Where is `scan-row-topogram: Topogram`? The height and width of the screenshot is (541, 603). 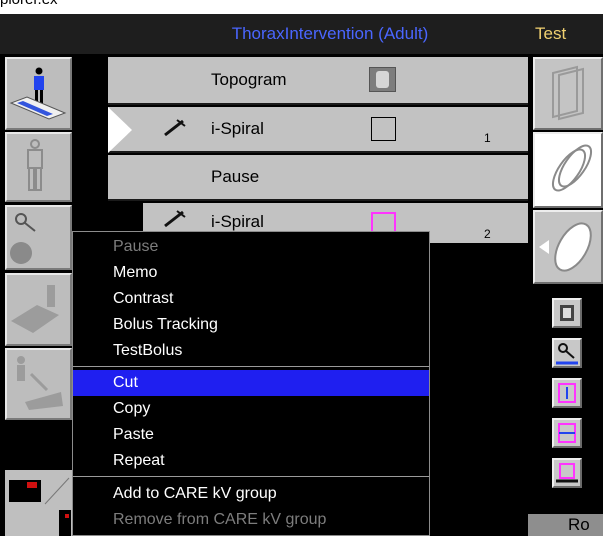 scan-row-topogram: Topogram is located at coordinates (318, 81).